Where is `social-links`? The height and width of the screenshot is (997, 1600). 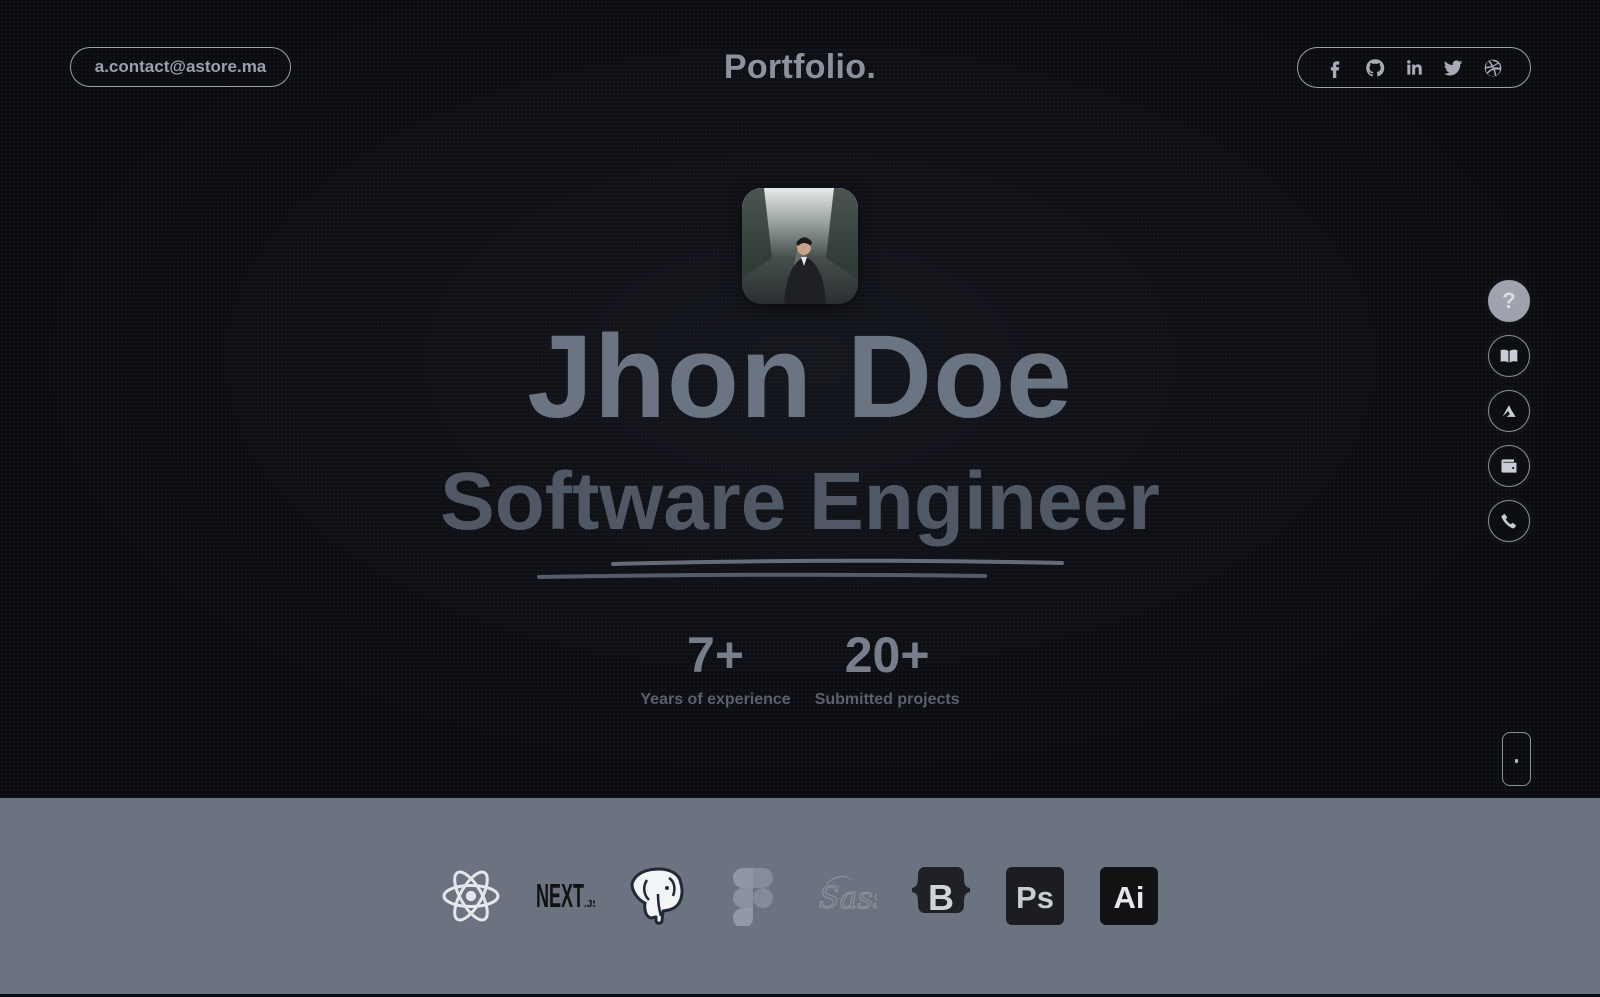 social-links is located at coordinates (1414, 67).